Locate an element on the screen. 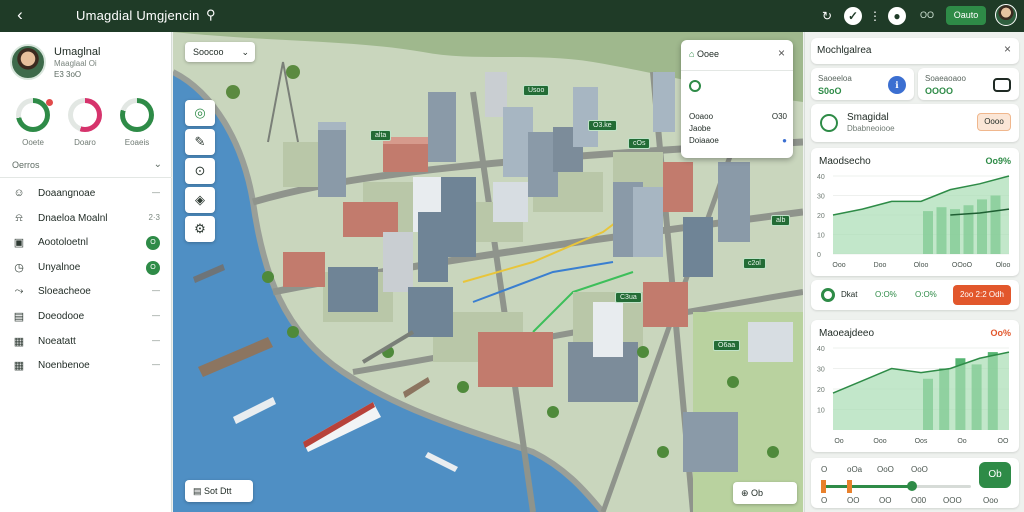 The width and height of the screenshot is (1024, 512). nav-item: ▦ Noenbenoe — is located at coordinates (86, 366).